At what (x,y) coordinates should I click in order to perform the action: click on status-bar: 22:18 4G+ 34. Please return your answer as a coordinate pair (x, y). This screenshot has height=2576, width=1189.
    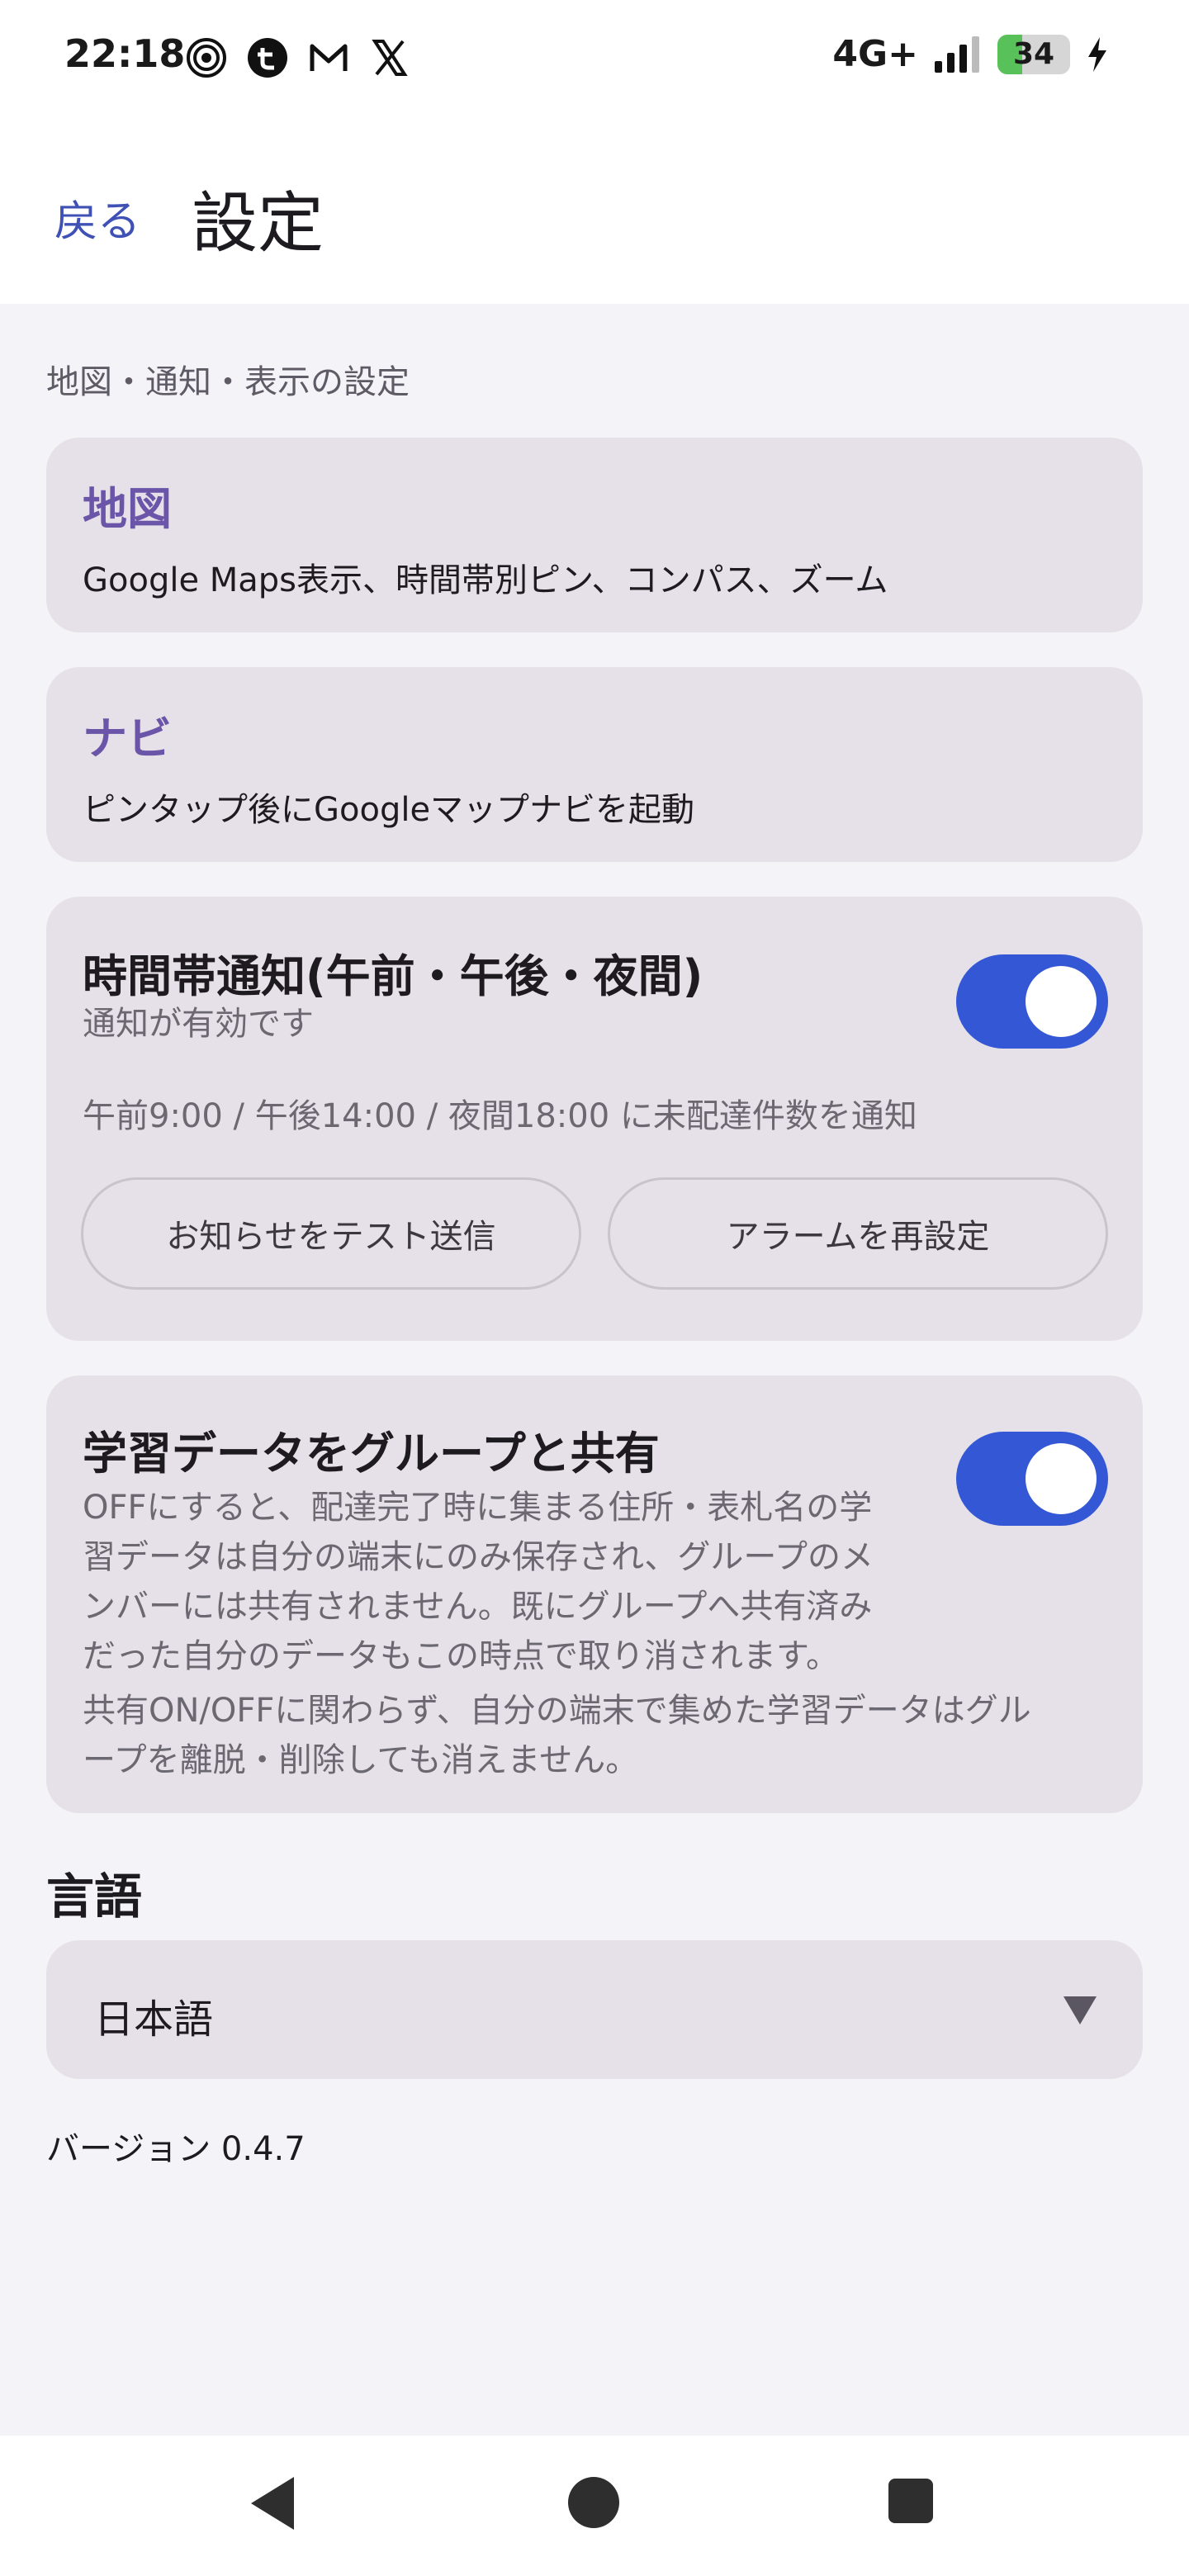
    Looking at the image, I should click on (594, 58).